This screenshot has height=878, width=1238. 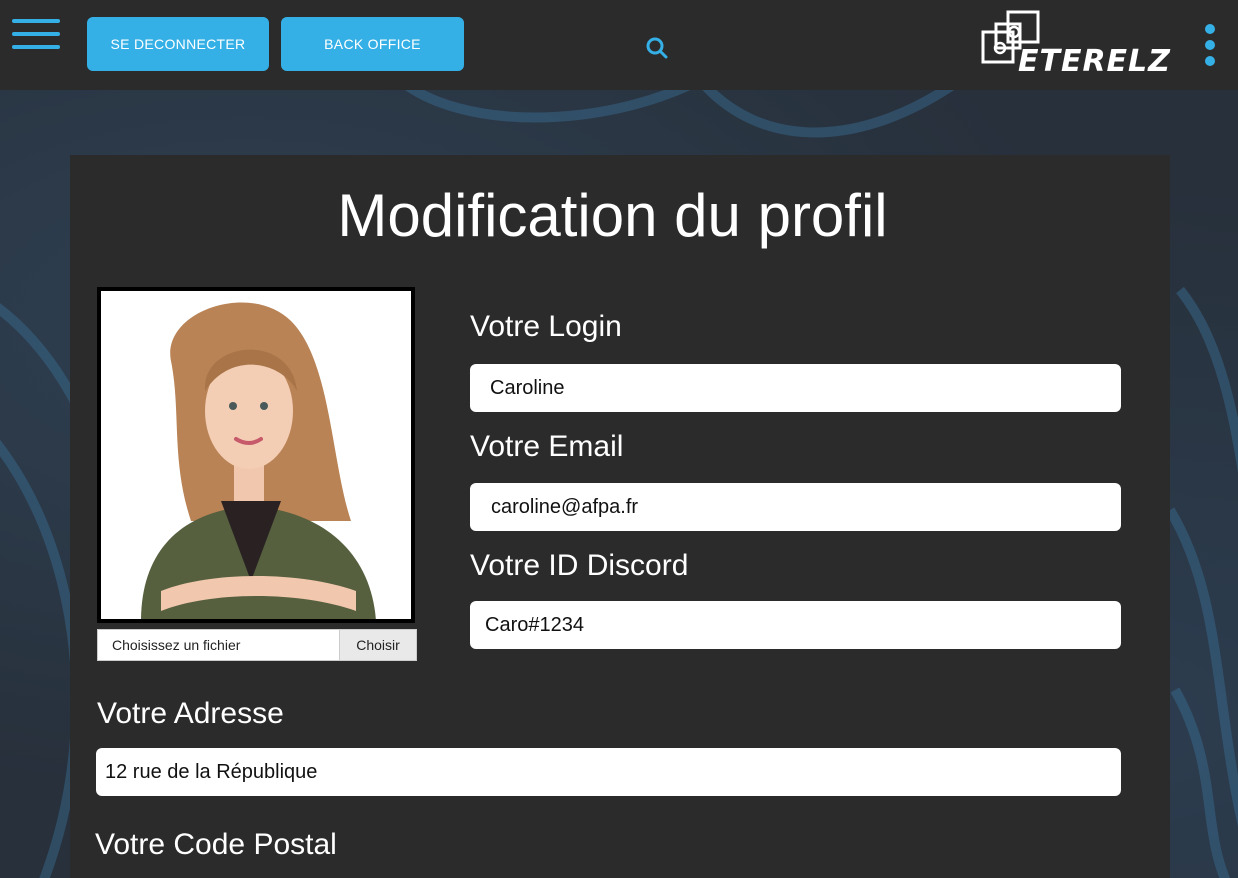 I want to click on eterelz-logo: ETERELZ, so click(x=1078, y=45).